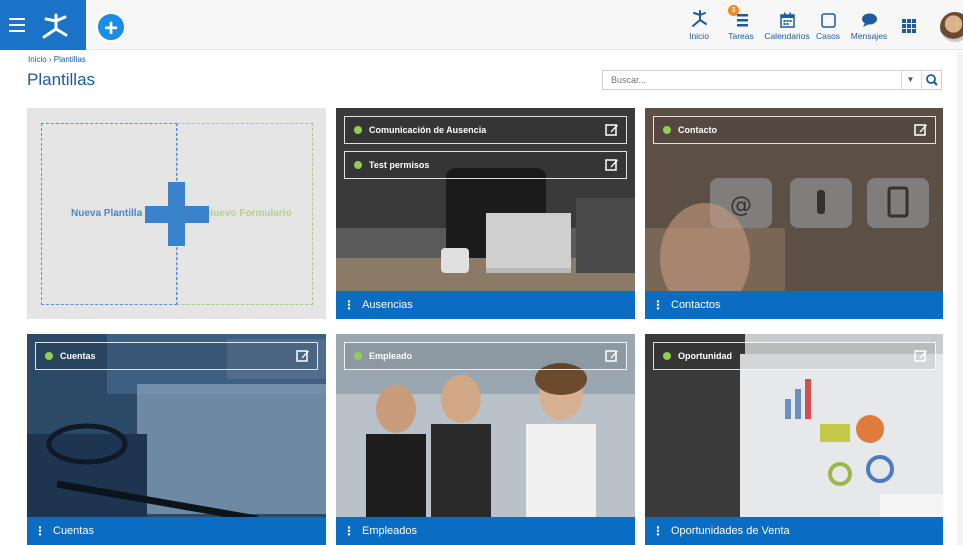 The width and height of the screenshot is (963, 545). Describe the element at coordinates (794, 531) in the screenshot. I see `card-footer: ⋮ Oportunidades de Venta` at that location.